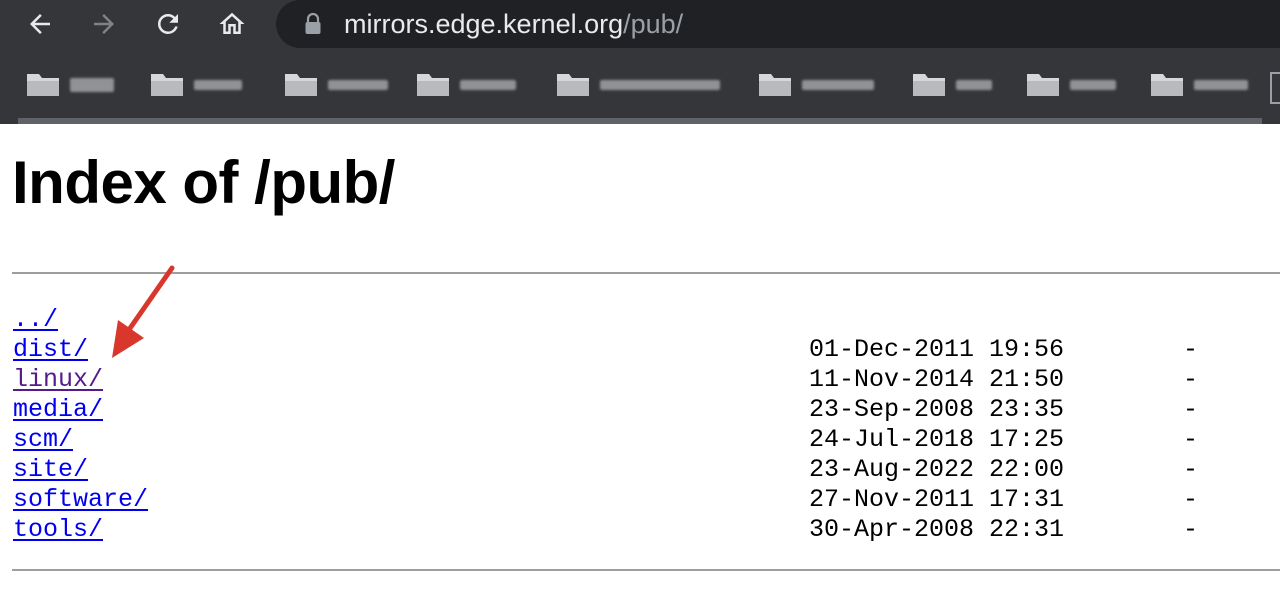 This screenshot has height=616, width=1280. I want to click on directory-link-linux: linux/, so click(58, 379).